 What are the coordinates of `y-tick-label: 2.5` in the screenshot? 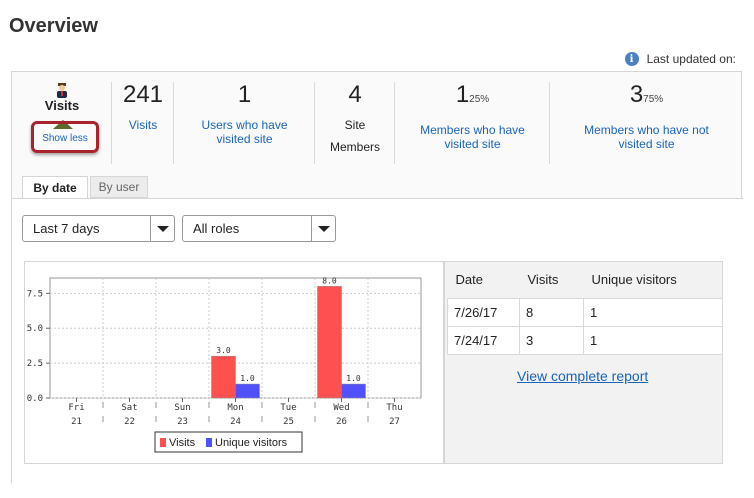 It's located at (35, 364).